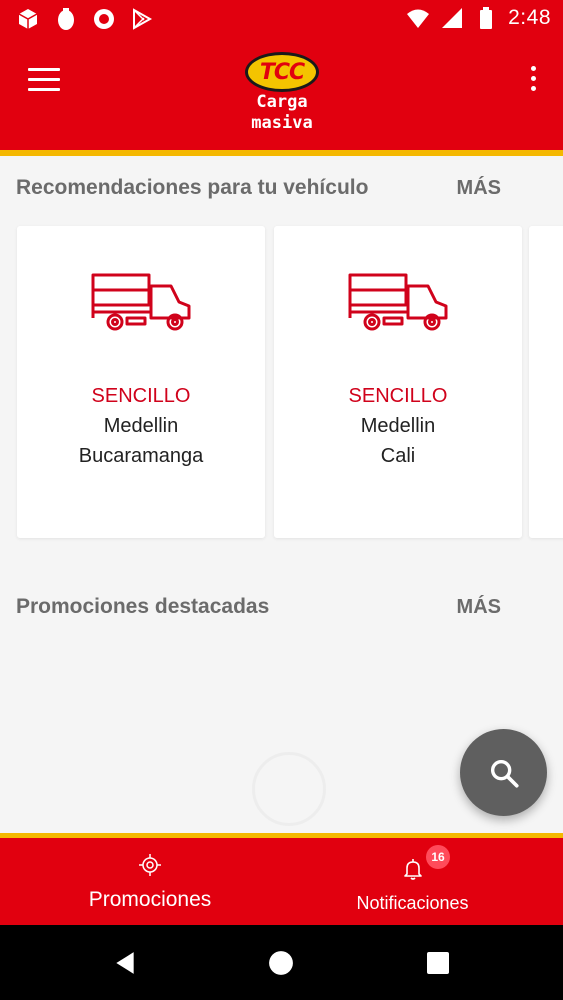  Describe the element at coordinates (143, 19) in the screenshot. I see `play-store-icon` at that location.